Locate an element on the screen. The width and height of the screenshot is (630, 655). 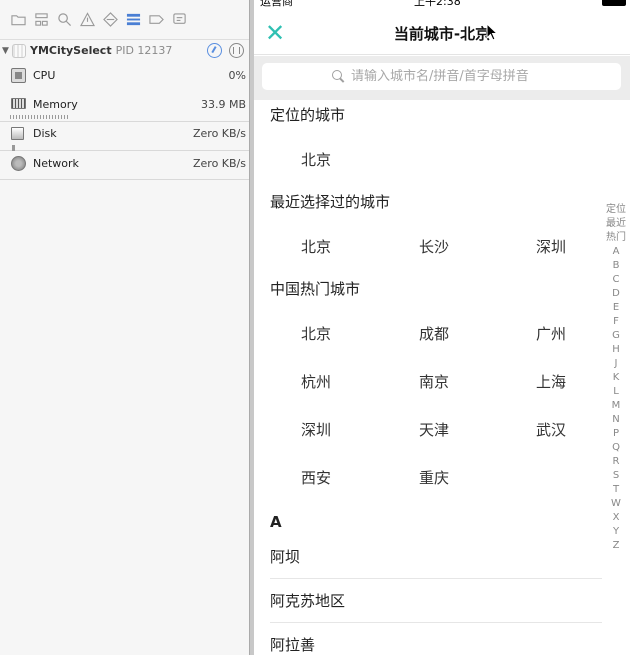
hierarchy-icon is located at coordinates (41, 19).